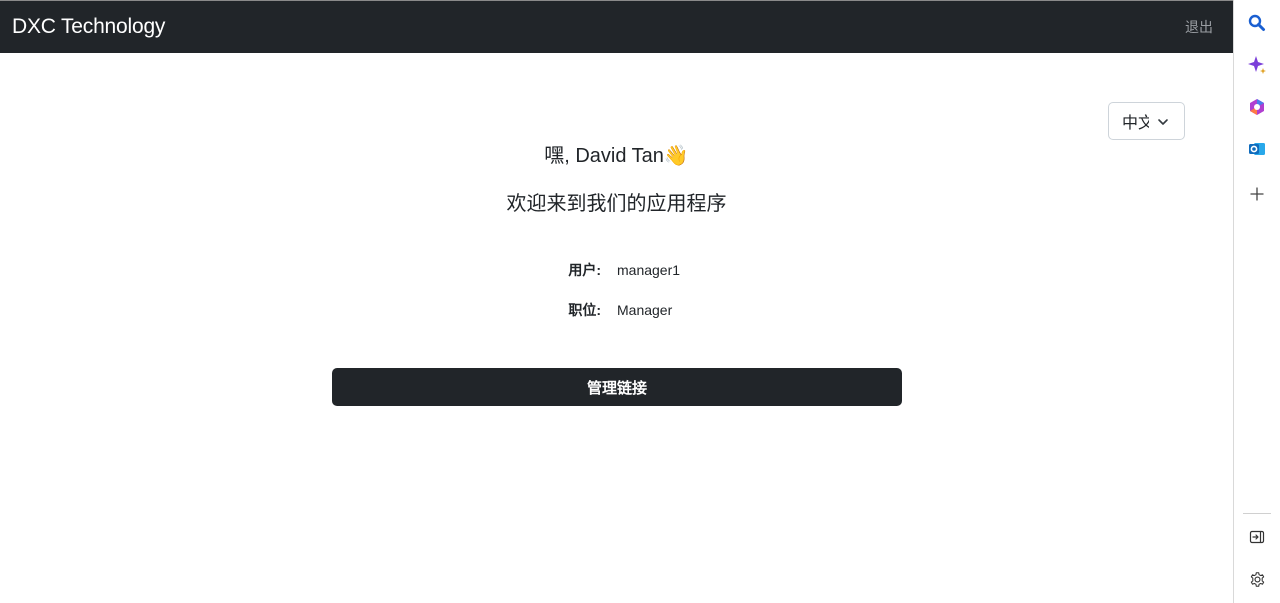  I want to click on role-row: 职位: Manager, so click(616, 310).